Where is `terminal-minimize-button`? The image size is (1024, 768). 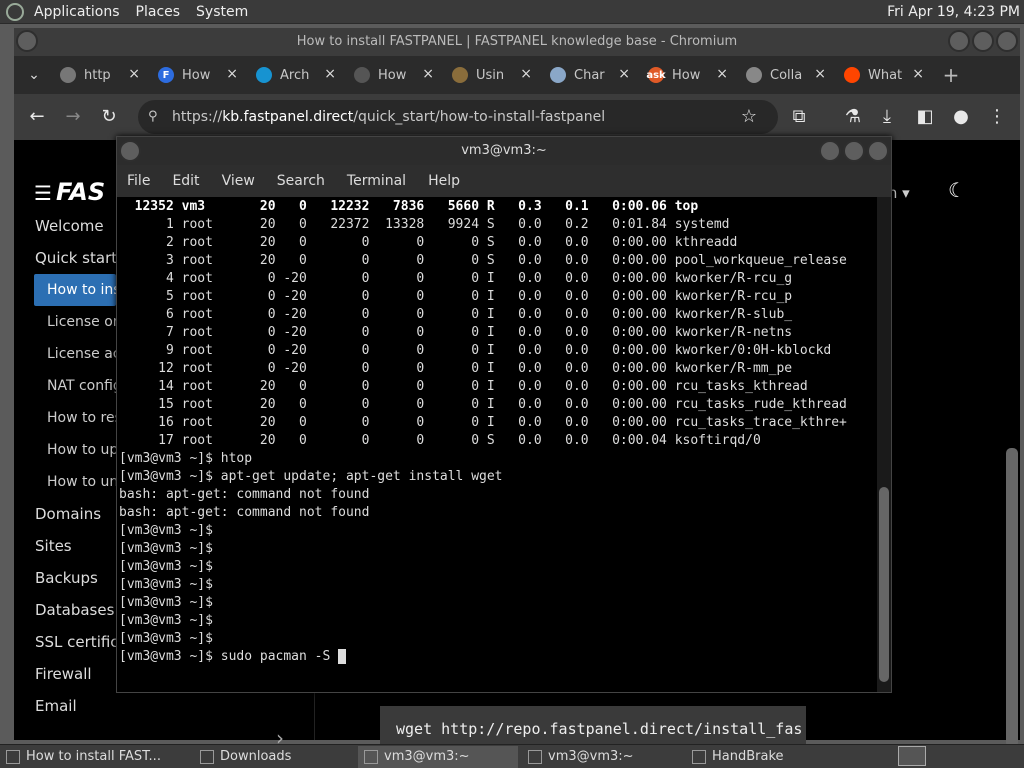
terminal-minimize-button is located at coordinates (830, 151).